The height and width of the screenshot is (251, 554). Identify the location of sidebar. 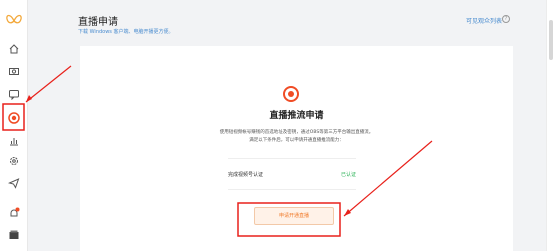
(14, 125).